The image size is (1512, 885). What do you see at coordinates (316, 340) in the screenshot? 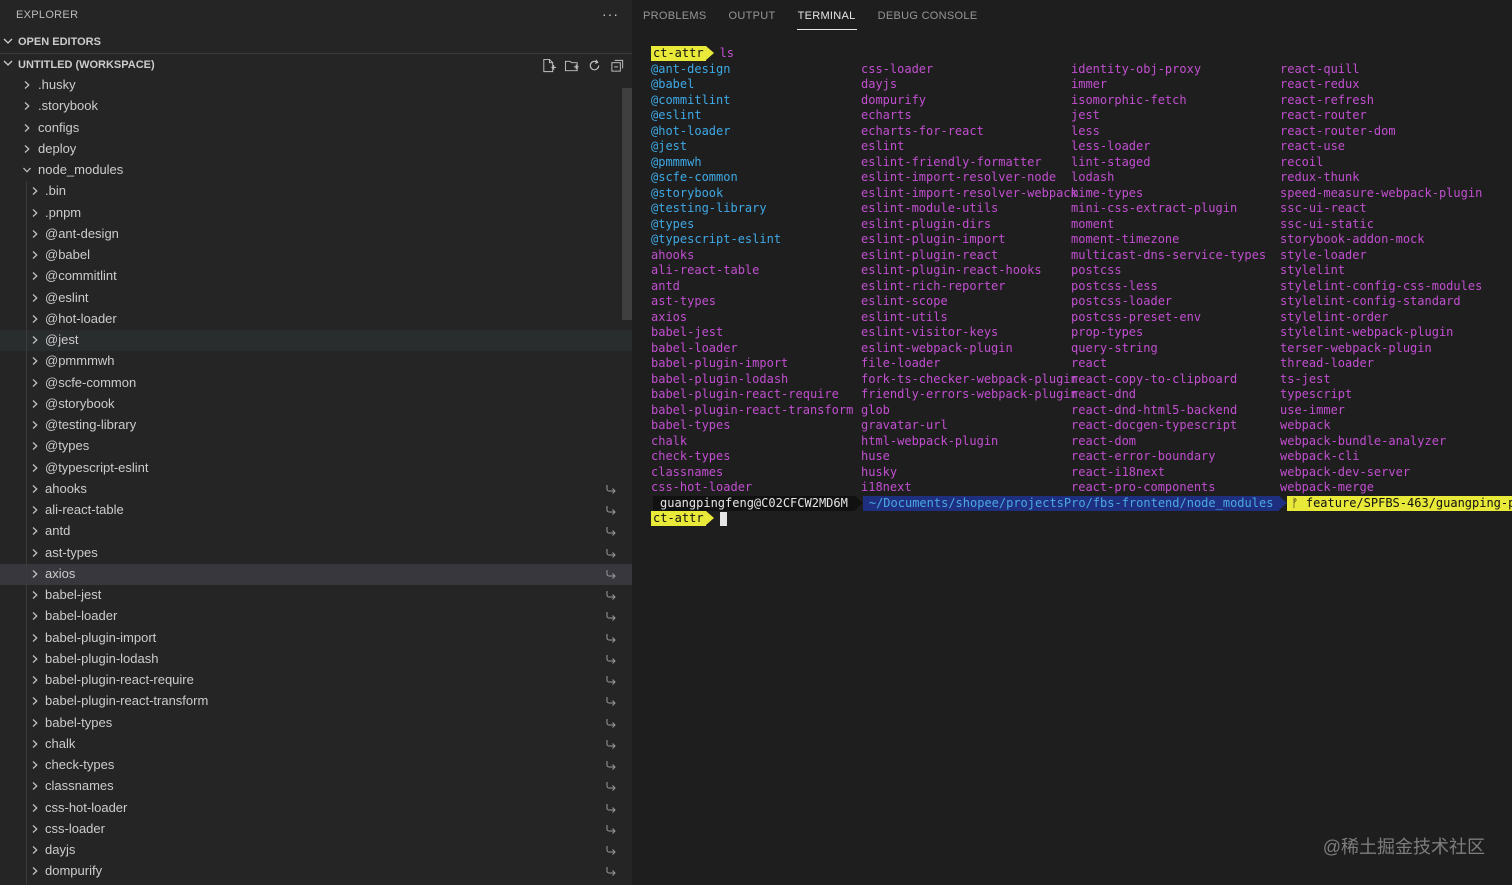
I see `tree-item: @jest` at bounding box center [316, 340].